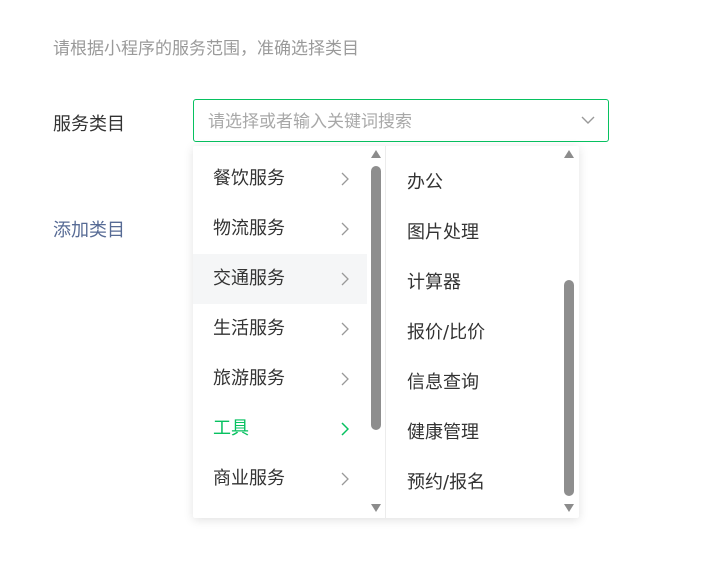 Image resolution: width=711 pixels, height=570 pixels. What do you see at coordinates (89, 124) in the screenshot?
I see `service-category-label: 服务类目` at bounding box center [89, 124].